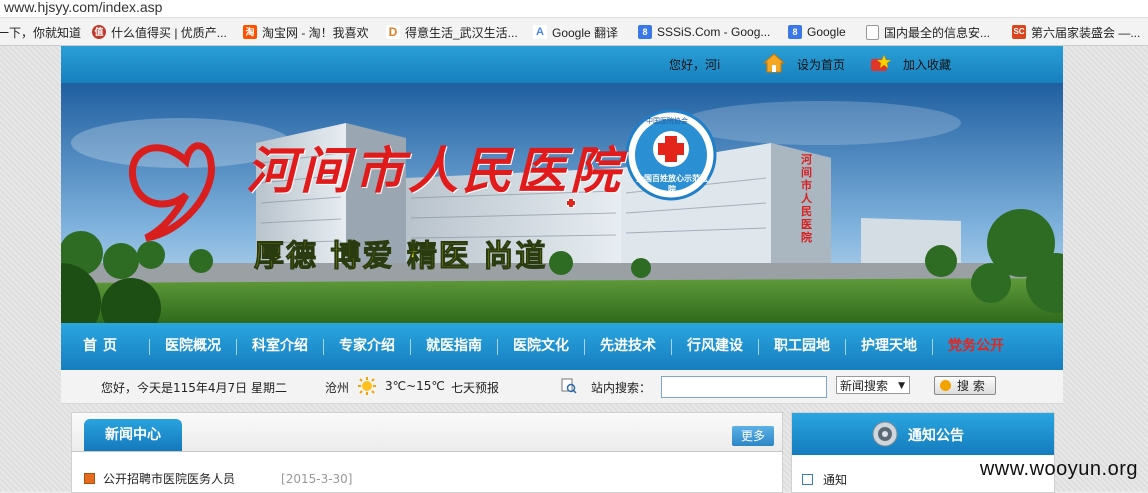 This screenshot has width=1148, height=493. I want to click on nav-item: 行风建设, so click(715, 346).